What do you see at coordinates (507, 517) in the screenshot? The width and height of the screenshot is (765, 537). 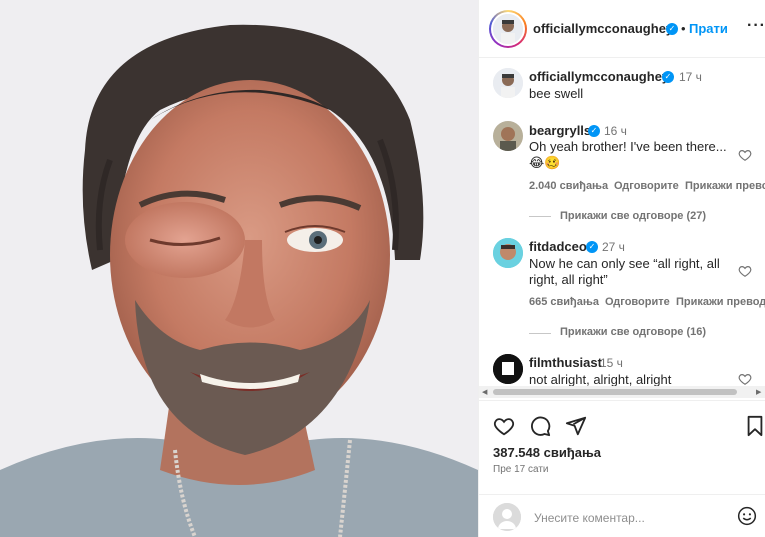 I see `current-user-avatar` at bounding box center [507, 517].